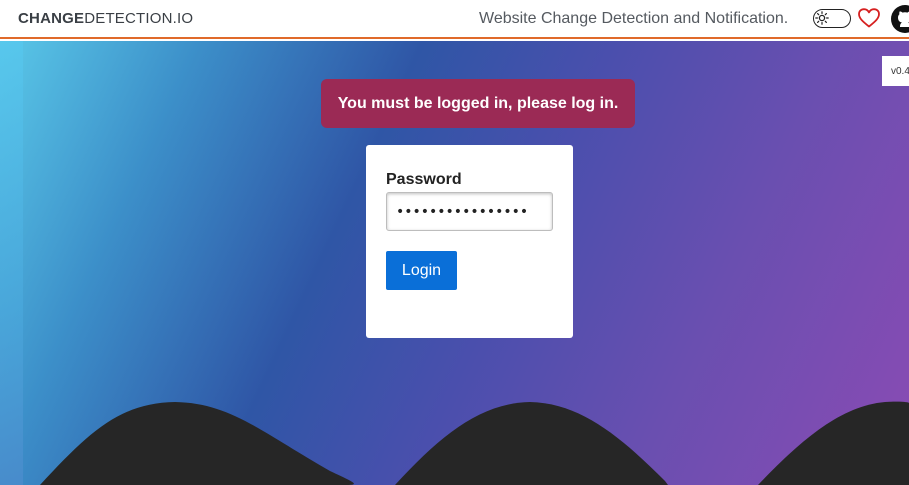  What do you see at coordinates (869, 18) in the screenshot?
I see `heart-icon` at bounding box center [869, 18].